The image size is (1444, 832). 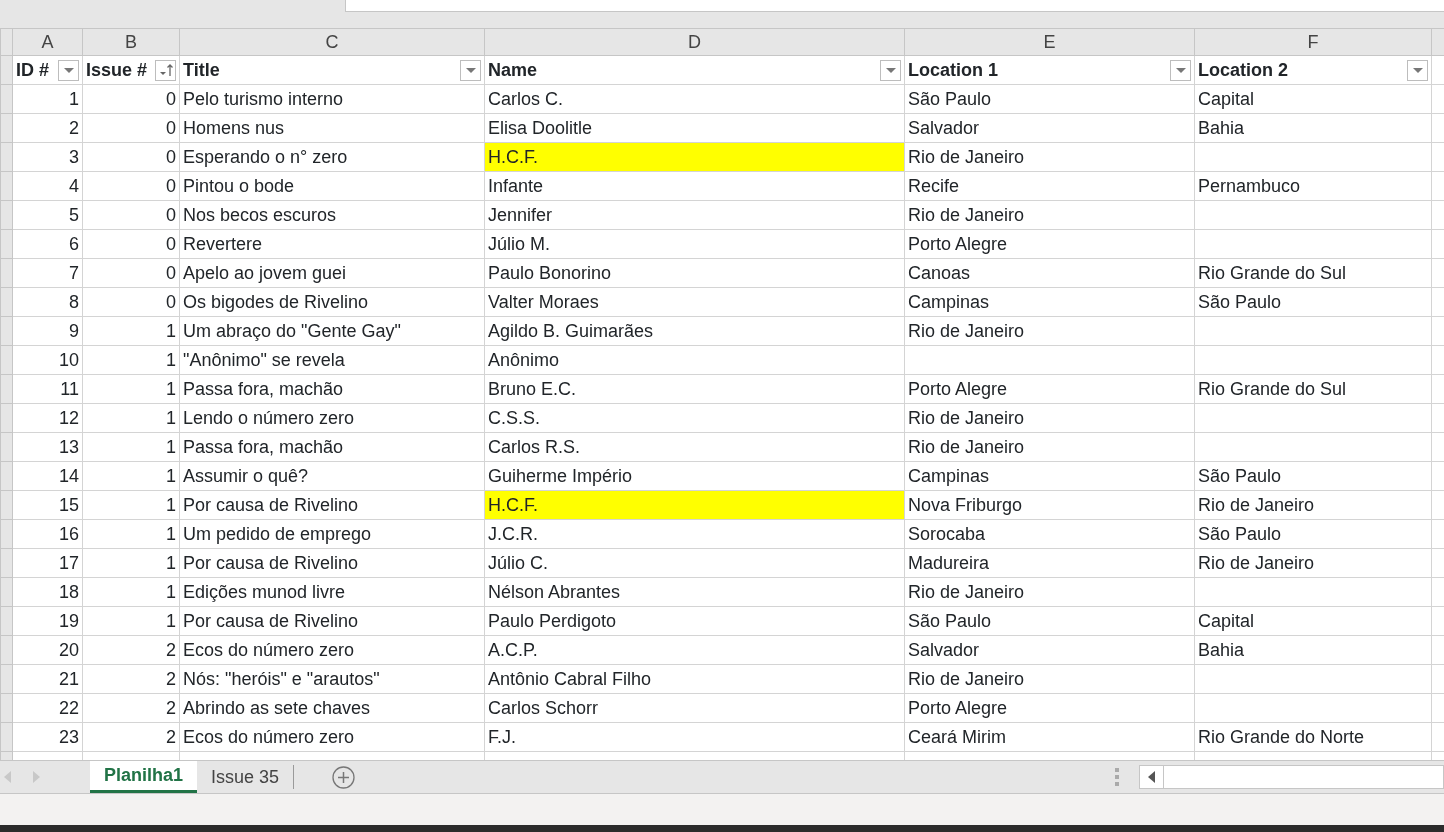 What do you see at coordinates (332, 186) in the screenshot?
I see `table-cell: Pintou o bode` at bounding box center [332, 186].